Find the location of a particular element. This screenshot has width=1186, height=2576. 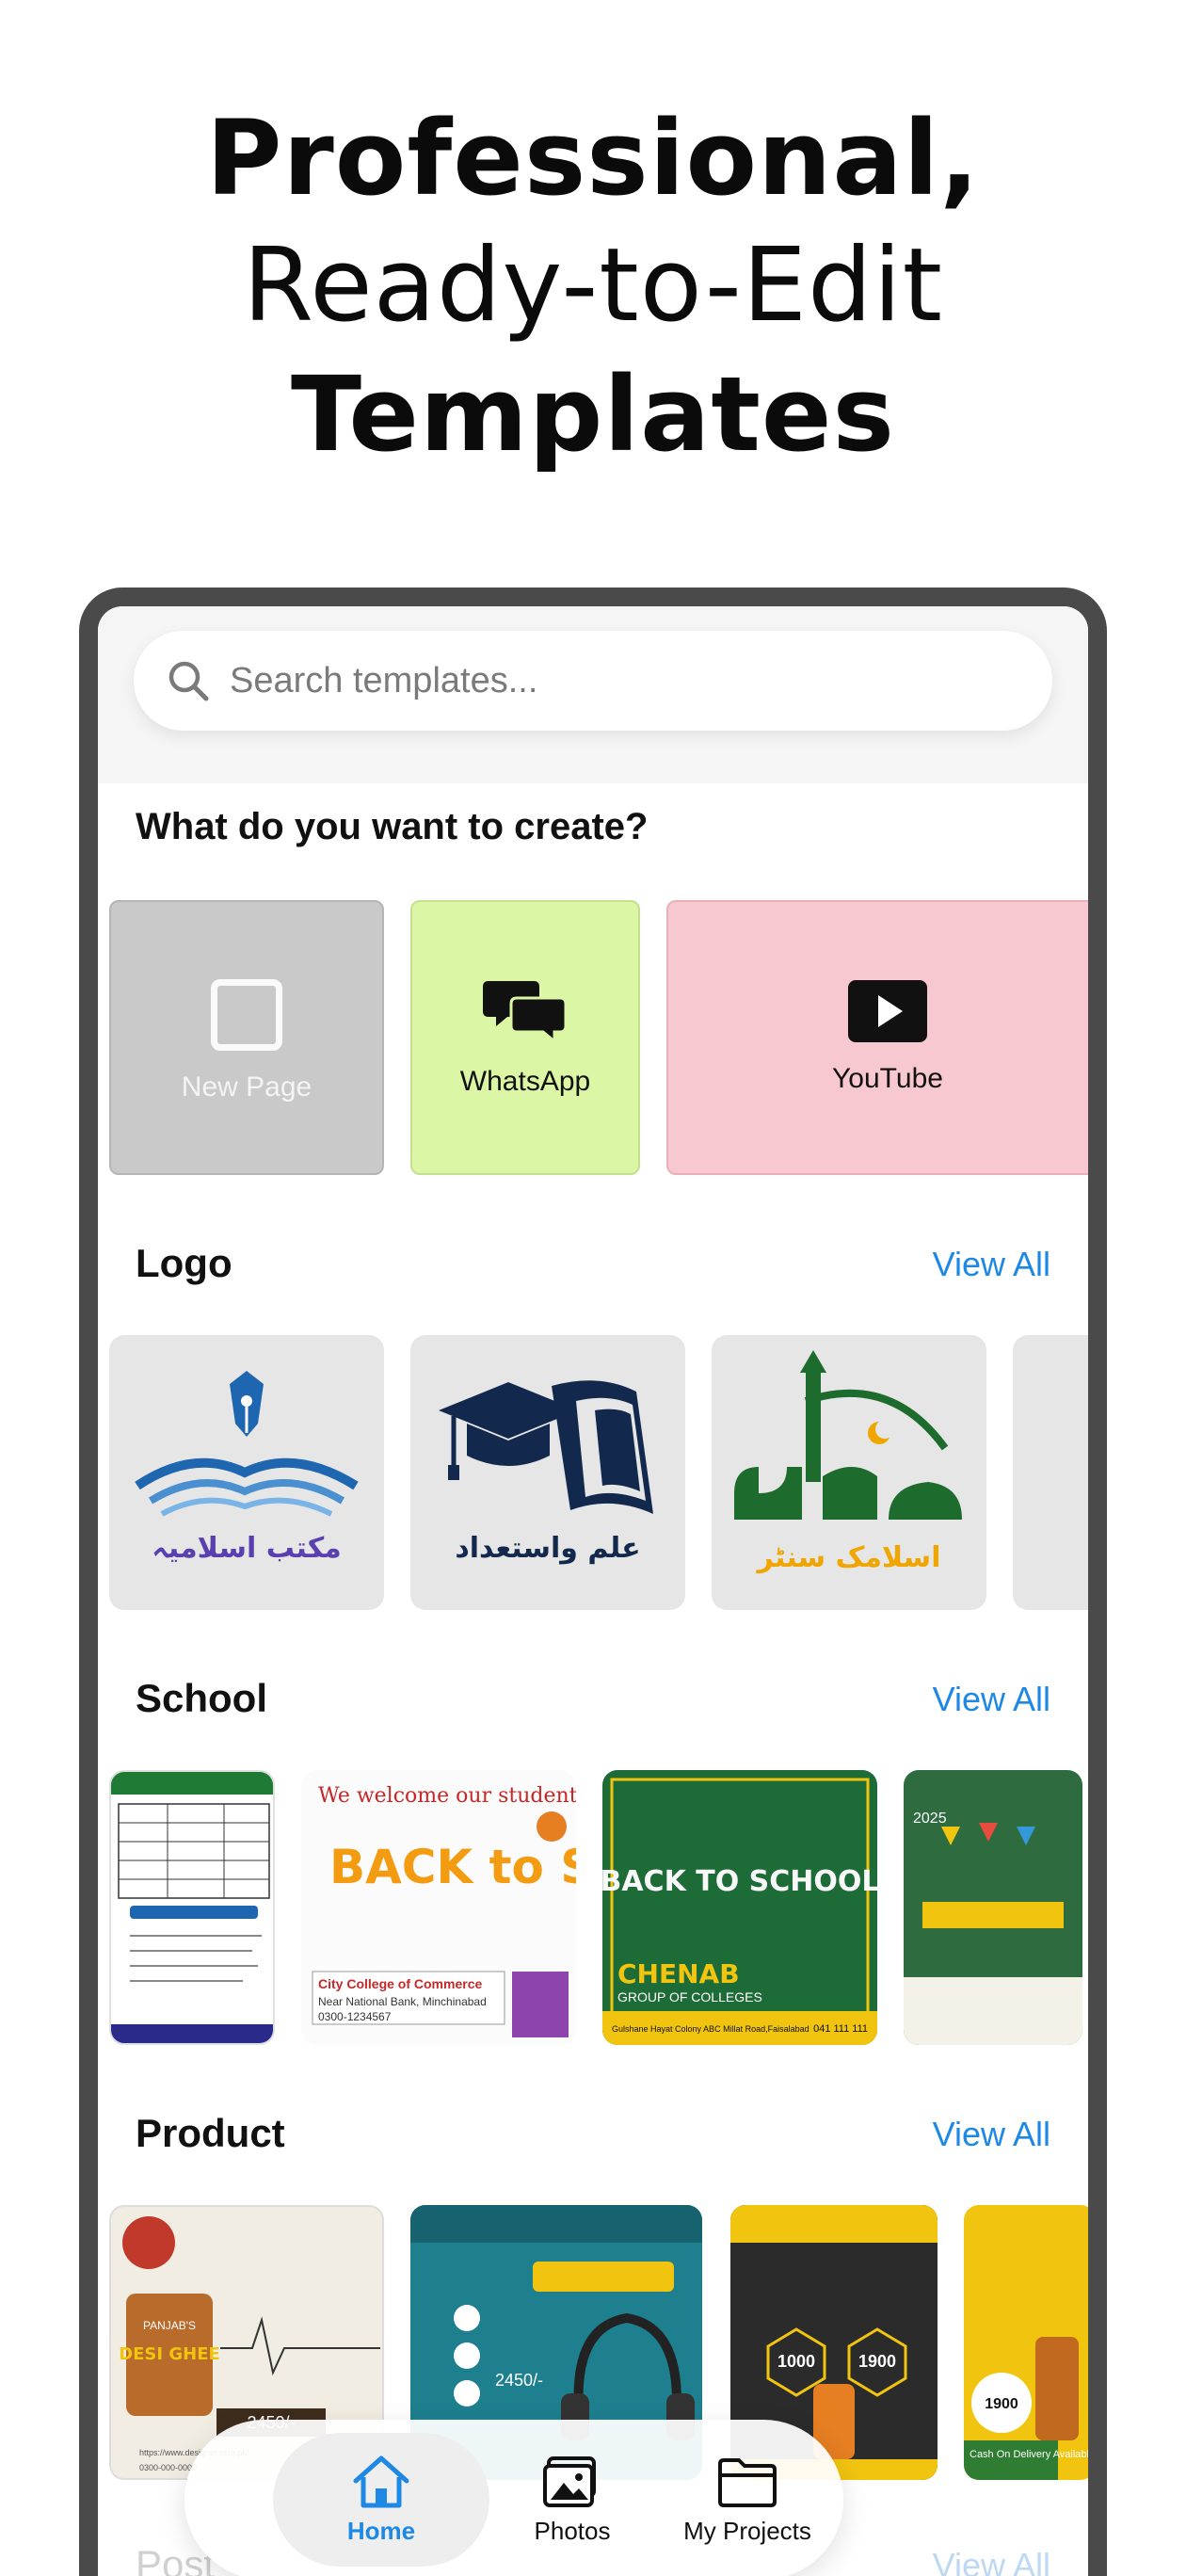

search-icon is located at coordinates (188, 681).